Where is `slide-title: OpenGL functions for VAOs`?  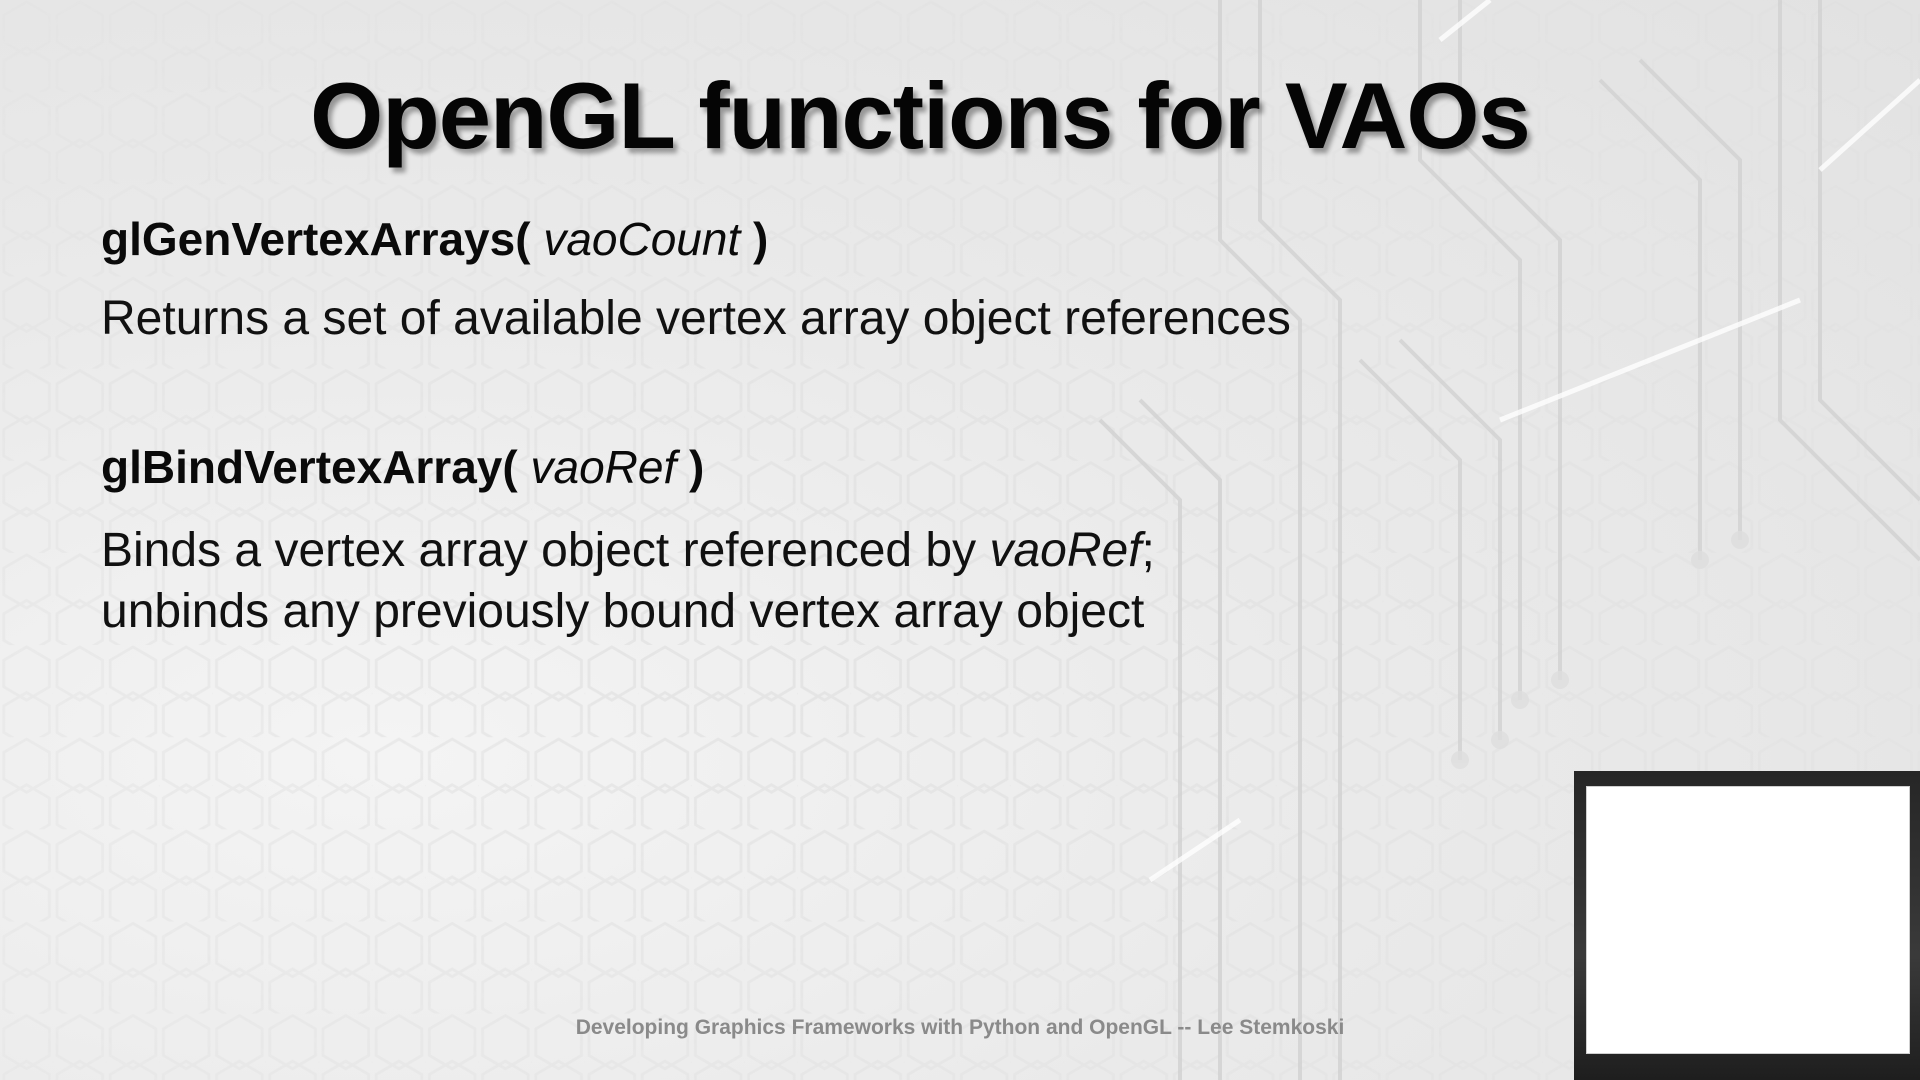
slide-title: OpenGL functions for VAOs is located at coordinates (960, 116).